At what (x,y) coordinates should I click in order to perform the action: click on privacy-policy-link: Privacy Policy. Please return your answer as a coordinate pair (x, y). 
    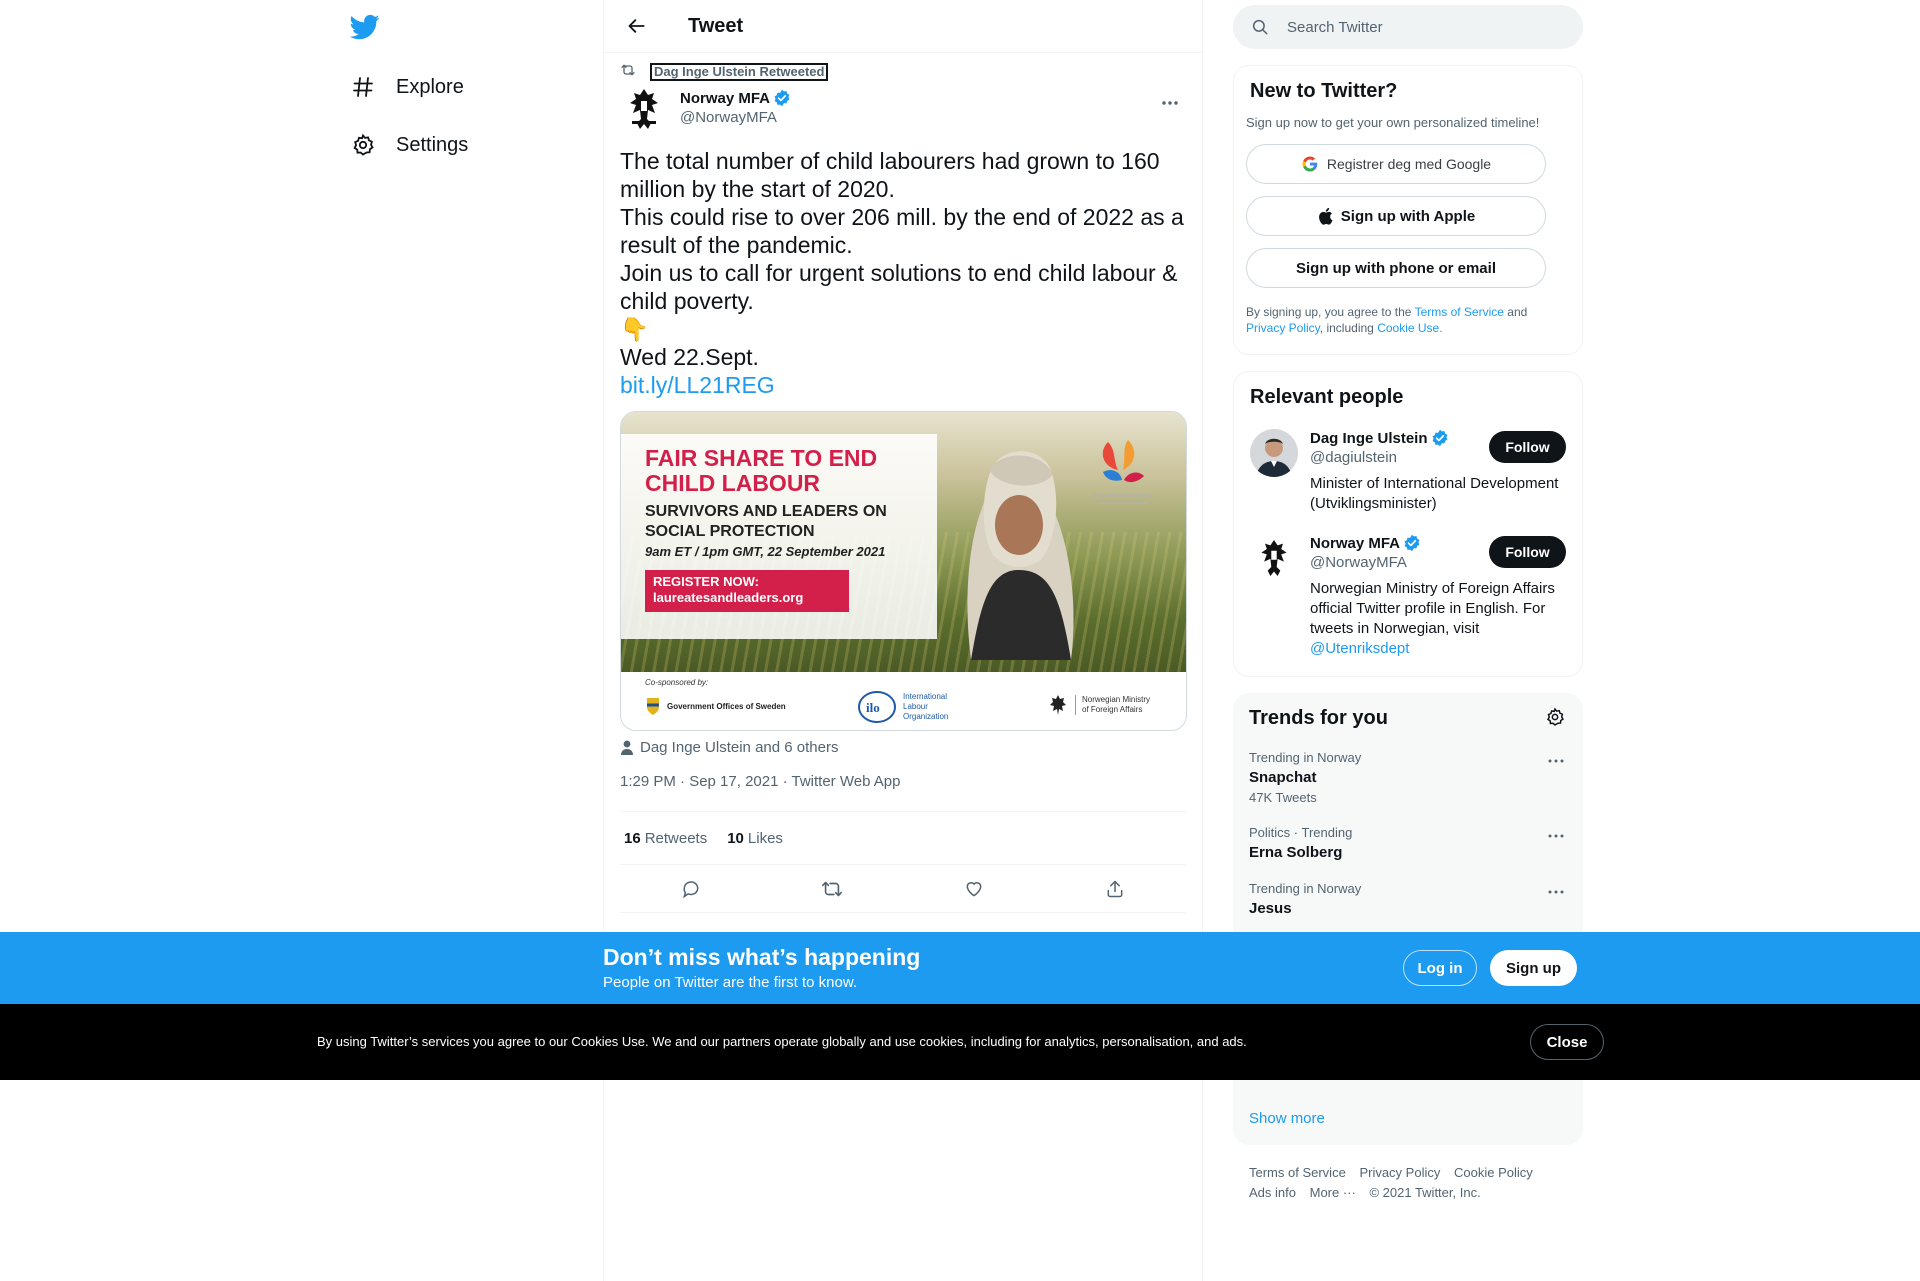
    Looking at the image, I should click on (1283, 328).